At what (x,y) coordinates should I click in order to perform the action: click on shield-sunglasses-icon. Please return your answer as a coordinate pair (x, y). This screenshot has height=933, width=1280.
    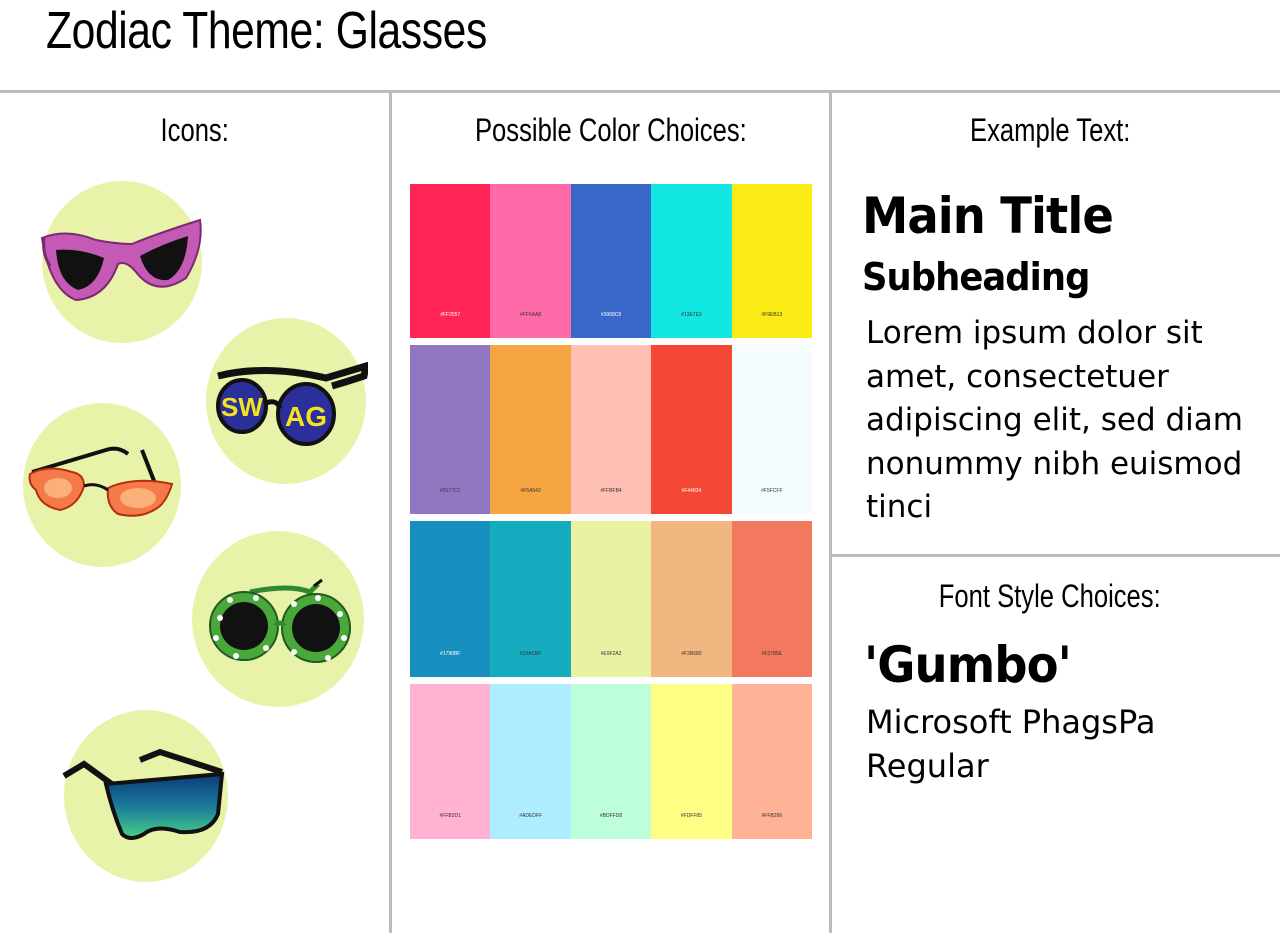
    Looking at the image, I should click on (145, 796).